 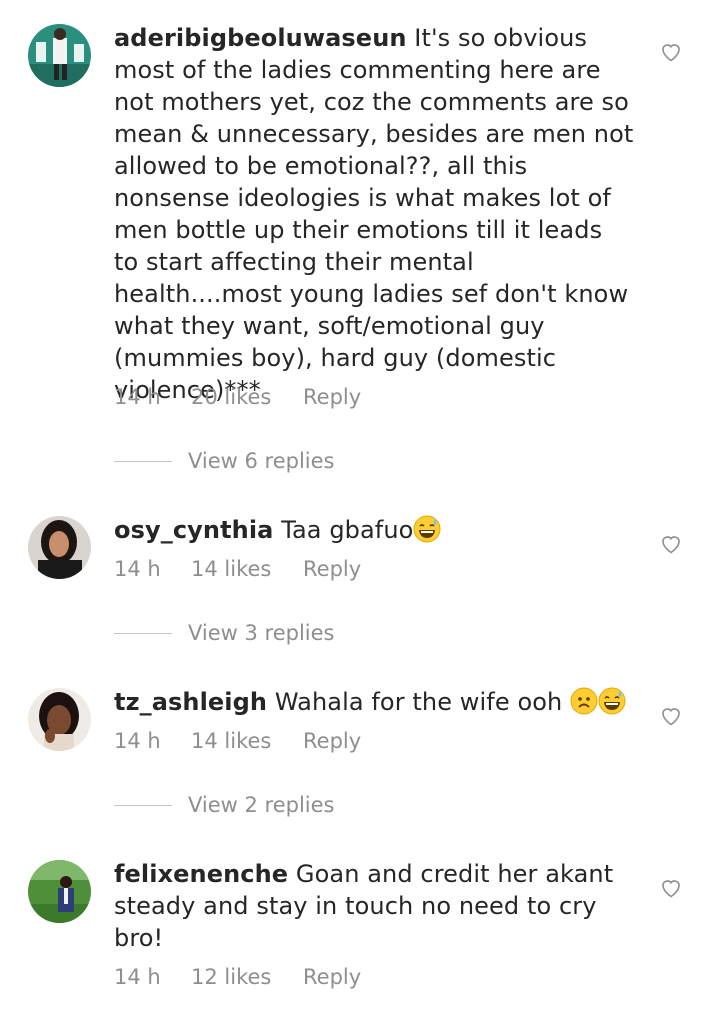 What do you see at coordinates (201, 874) in the screenshot?
I see `username: felixenenche` at bounding box center [201, 874].